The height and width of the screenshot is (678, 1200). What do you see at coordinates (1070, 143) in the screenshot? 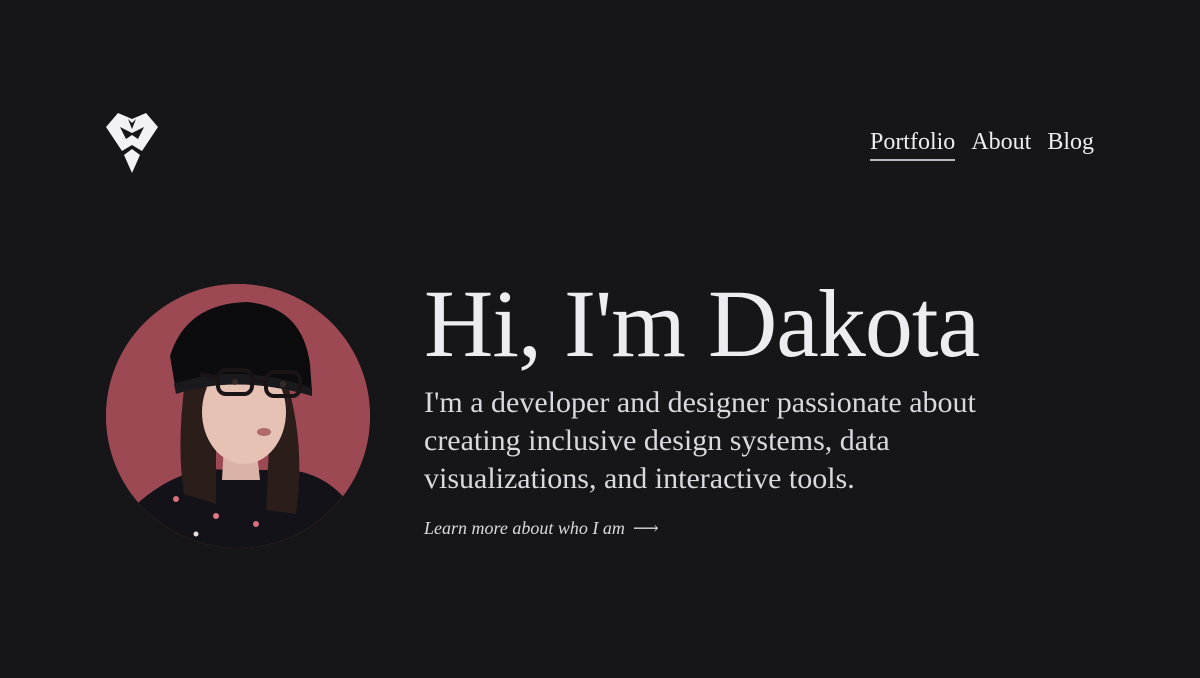
I see `nav-link-blog: Blog` at bounding box center [1070, 143].